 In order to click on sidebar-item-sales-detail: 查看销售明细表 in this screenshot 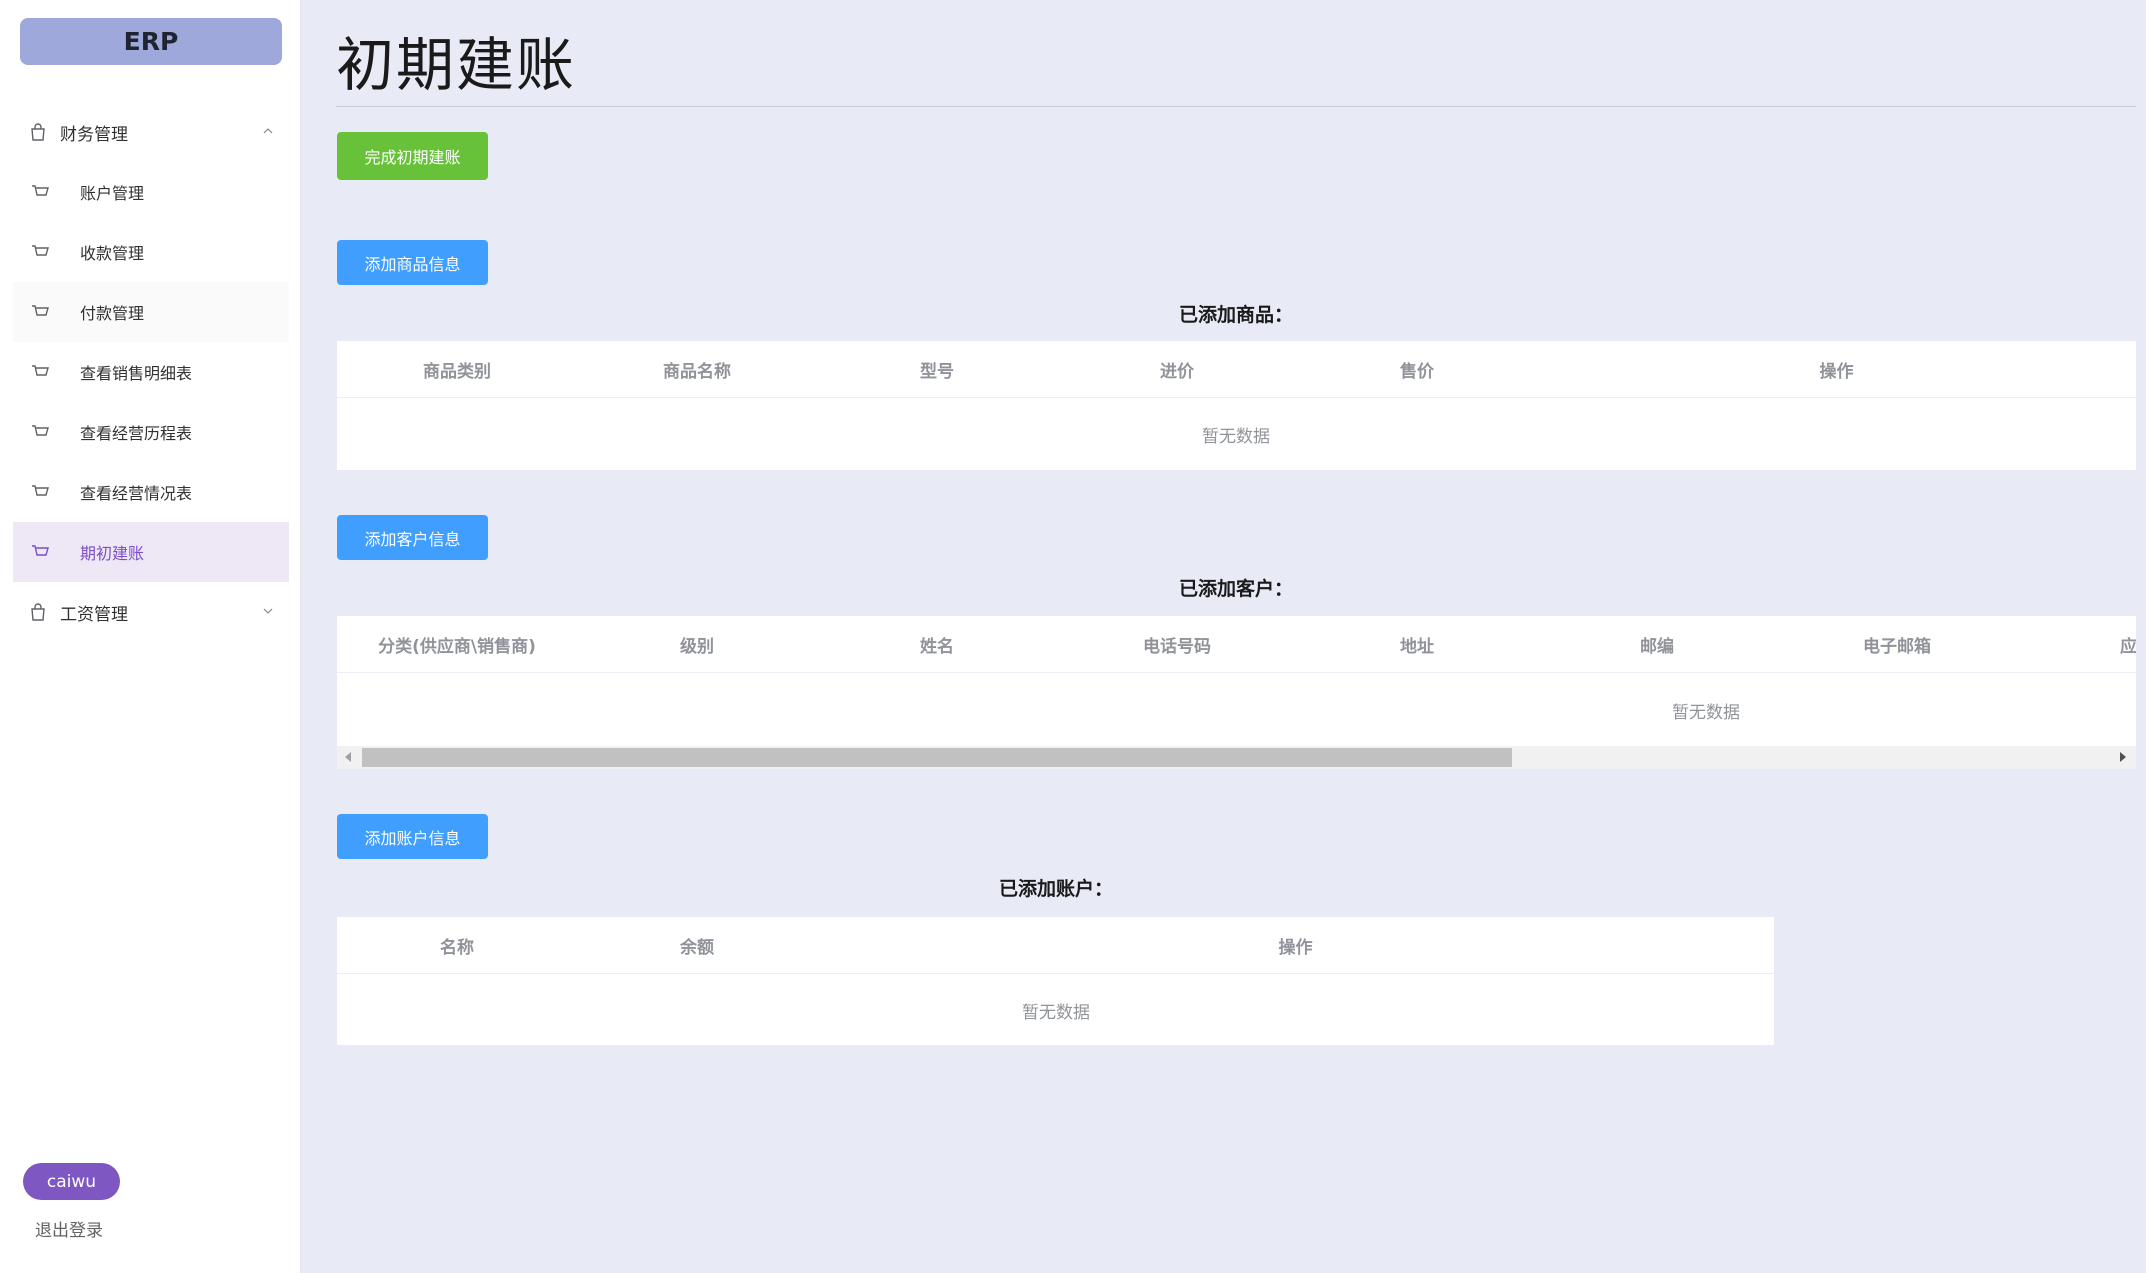, I will do `click(151, 372)`.